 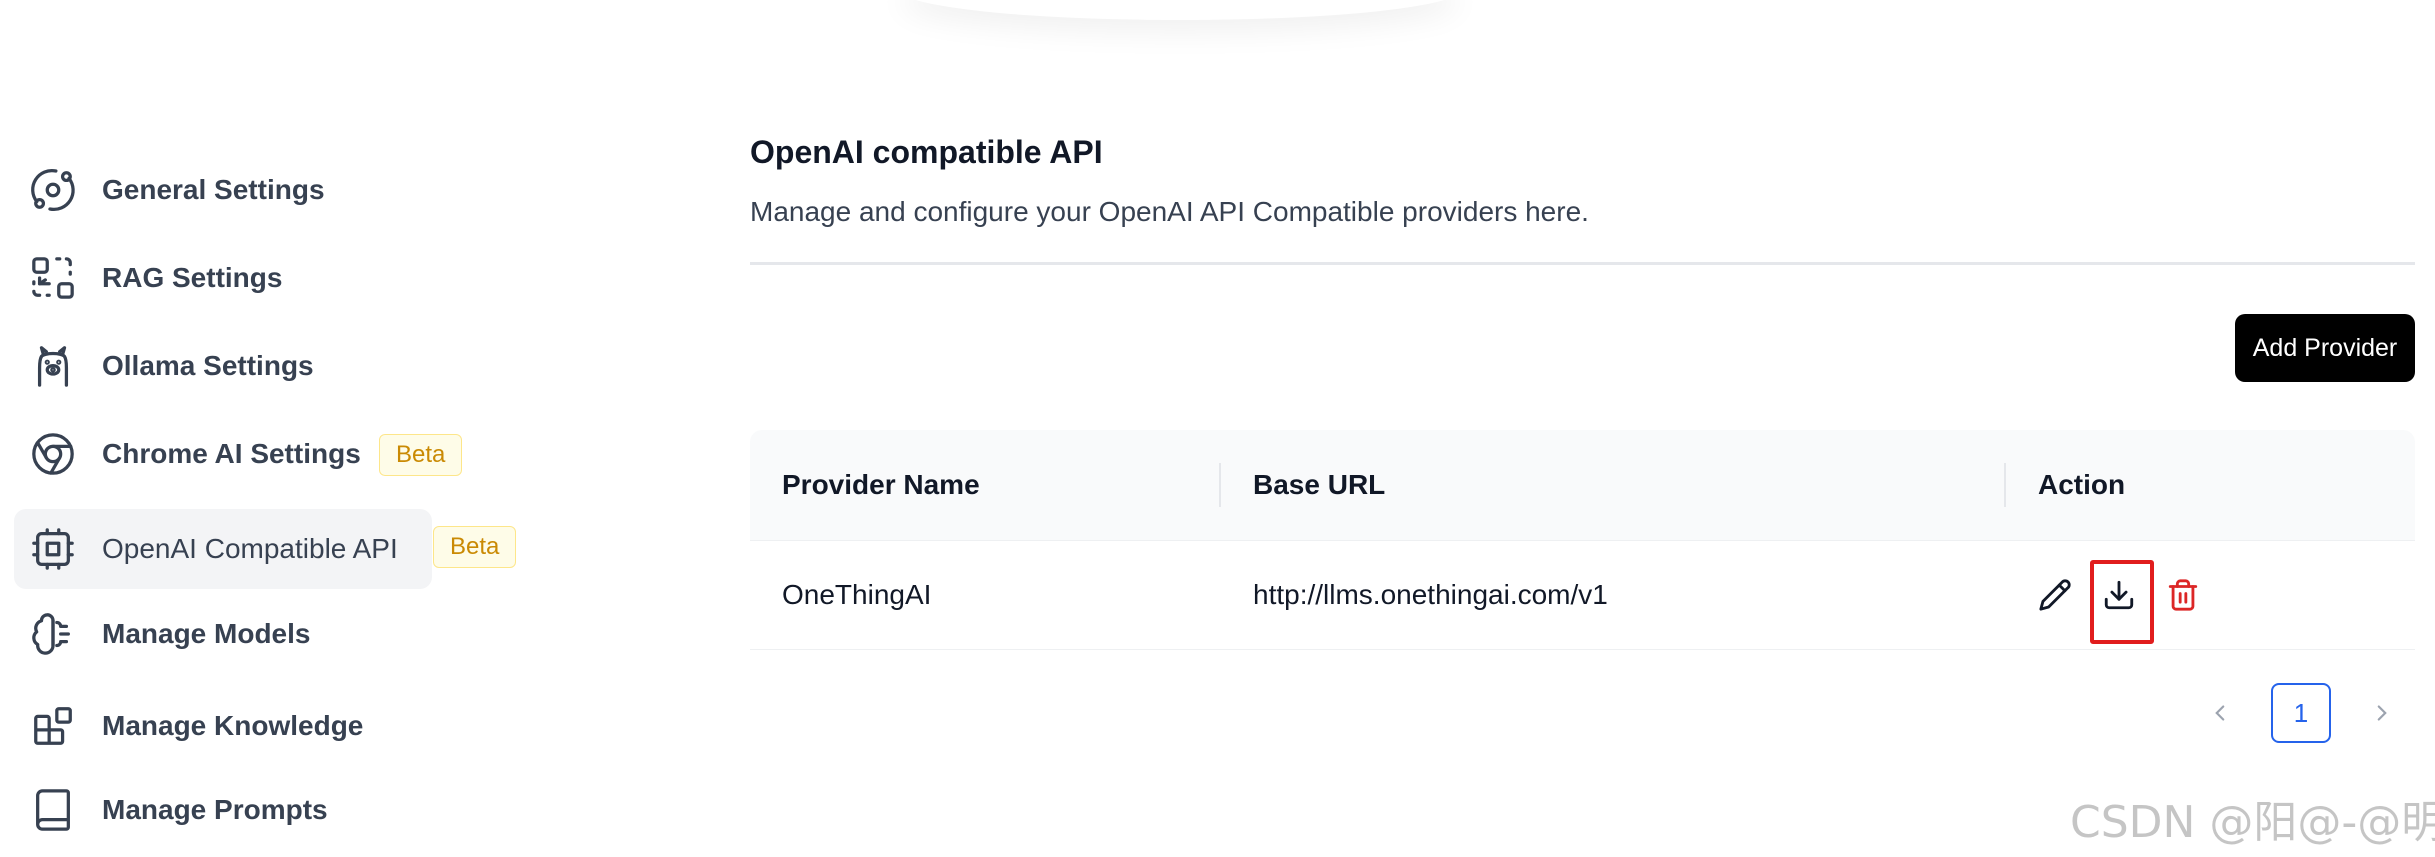 I want to click on page-title: OpenAI compatible API, so click(x=926, y=152).